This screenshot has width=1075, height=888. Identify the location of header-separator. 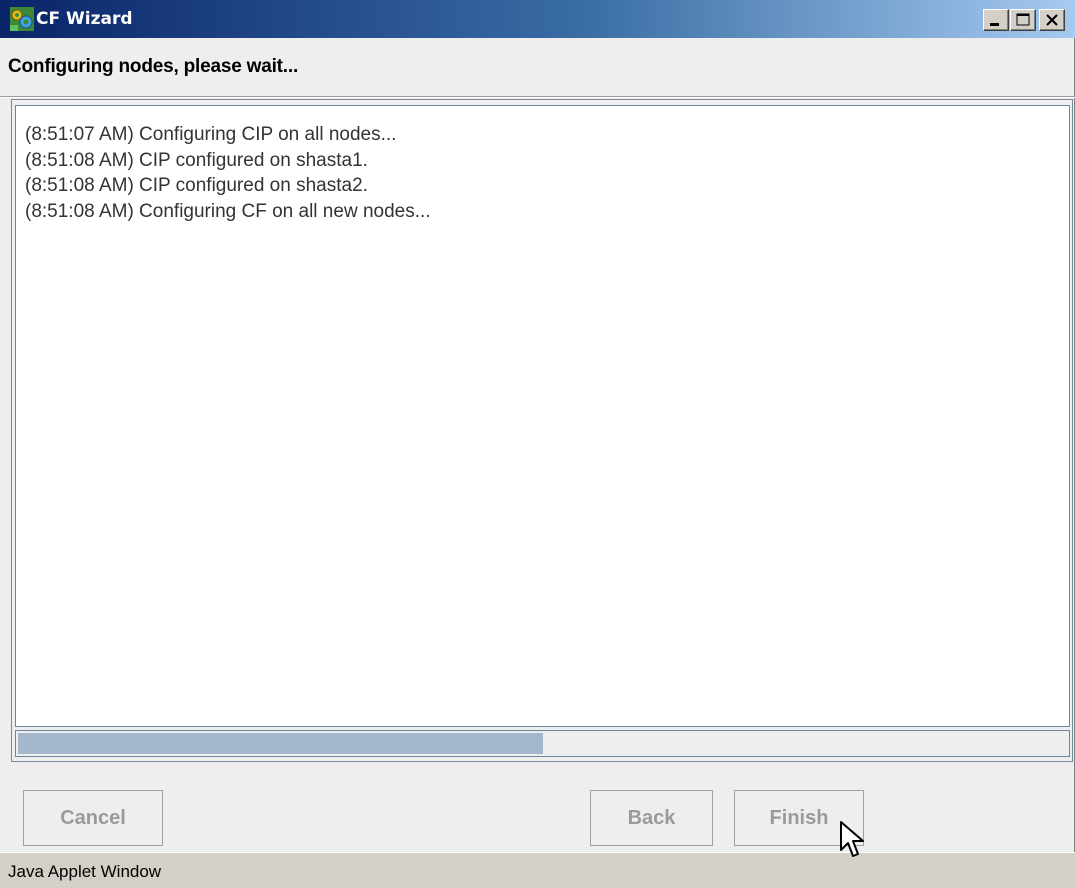
(537, 97).